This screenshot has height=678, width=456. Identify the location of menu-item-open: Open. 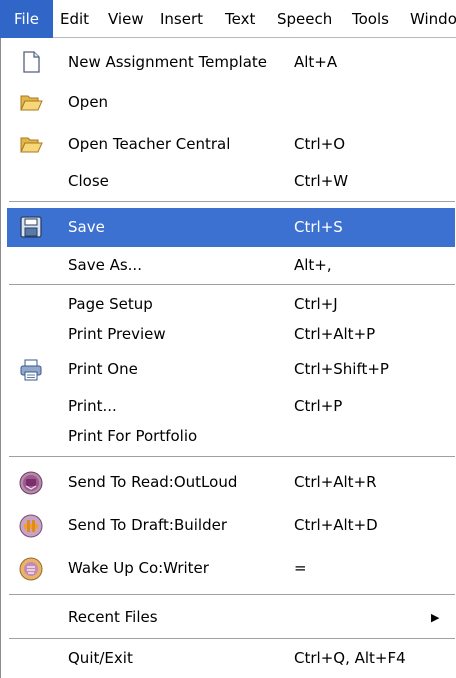
(231, 103).